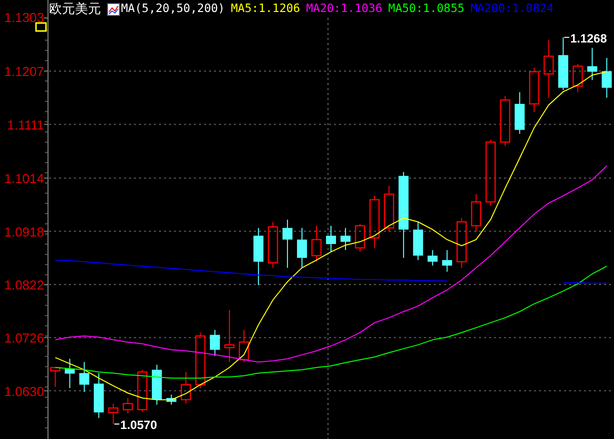  Describe the element at coordinates (139, 425) in the screenshot. I see `annotation: 1.0570` at that location.